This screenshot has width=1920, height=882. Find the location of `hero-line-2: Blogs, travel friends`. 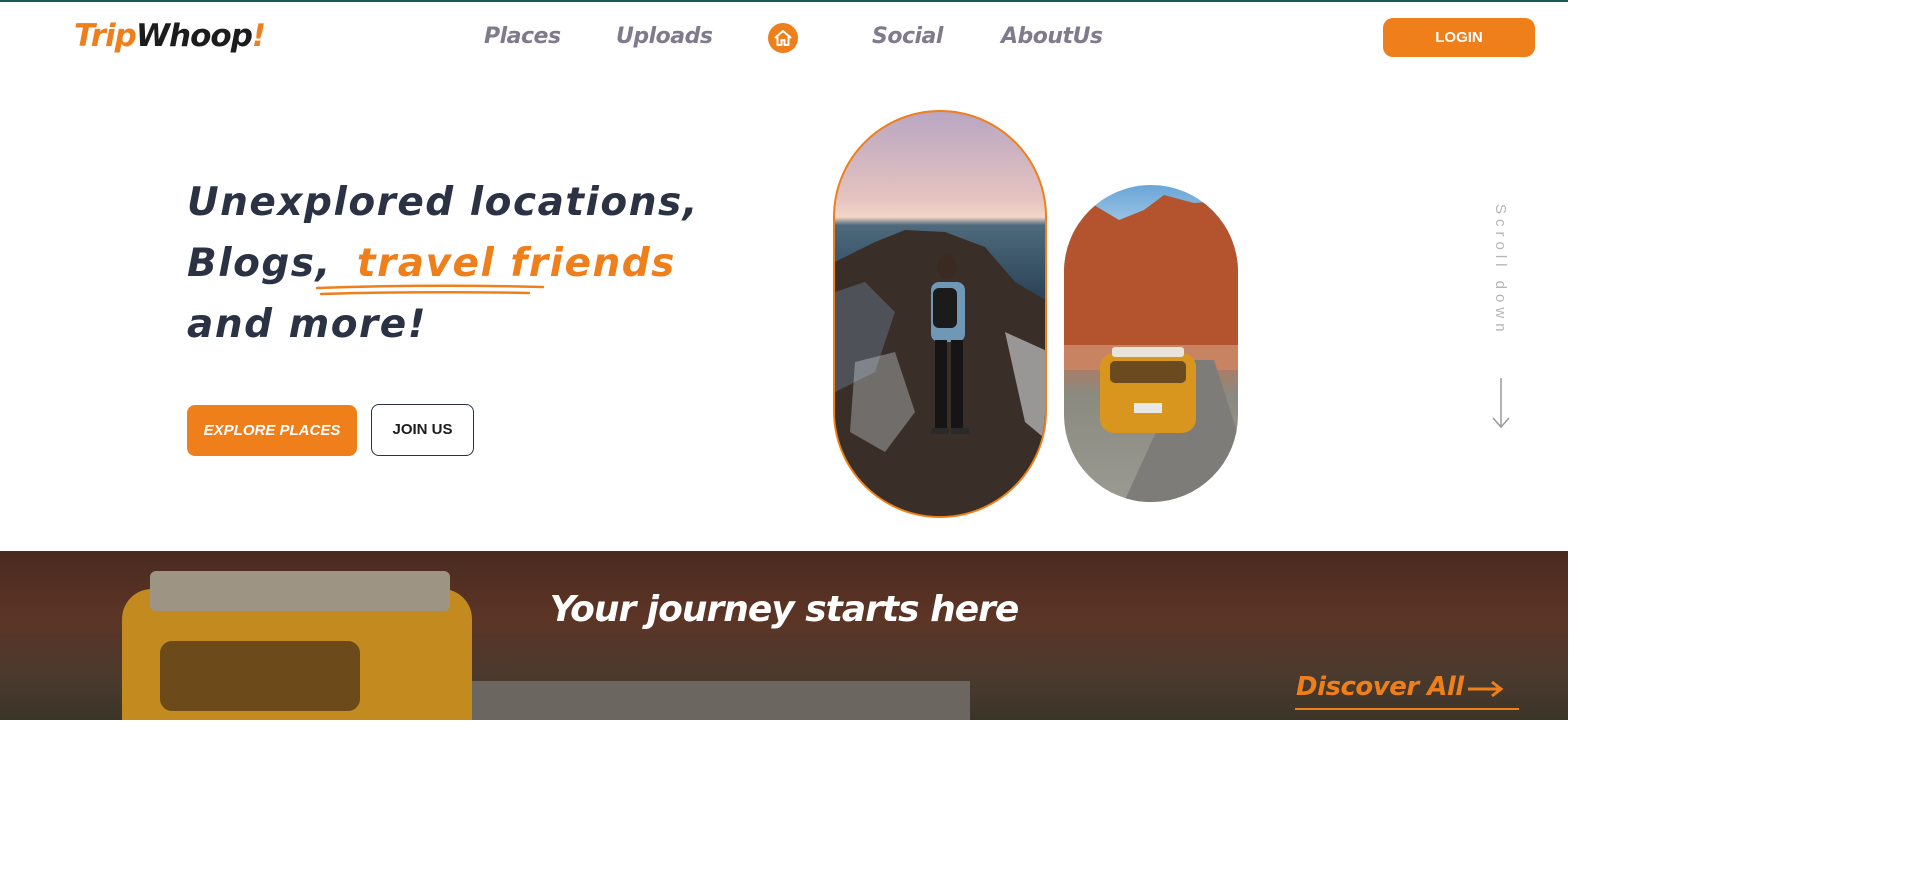

hero-line-2: Blogs, travel friends is located at coordinates (431, 263).